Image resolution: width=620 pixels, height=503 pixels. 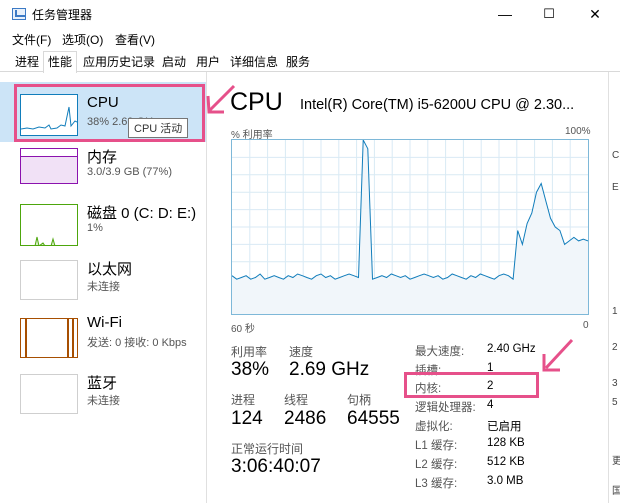 What do you see at coordinates (60, 62) in the screenshot?
I see `tab-performance: 性能` at bounding box center [60, 62].